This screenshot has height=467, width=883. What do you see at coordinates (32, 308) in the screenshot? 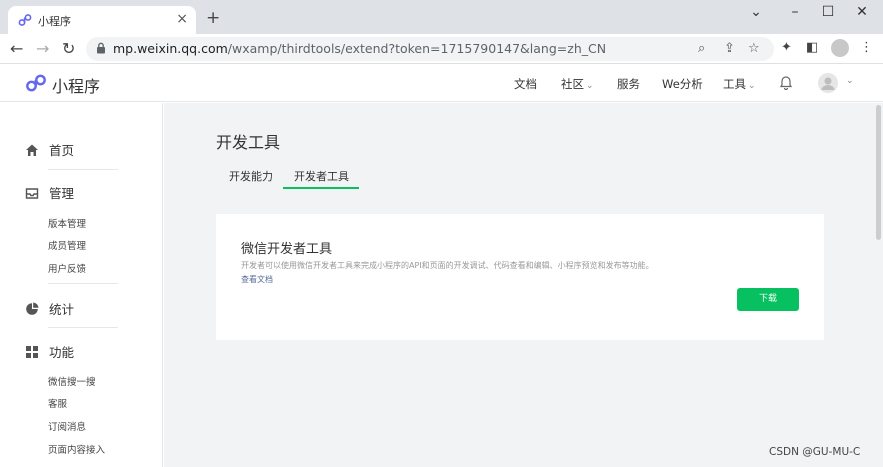
I see `pie-chart-icon` at bounding box center [32, 308].